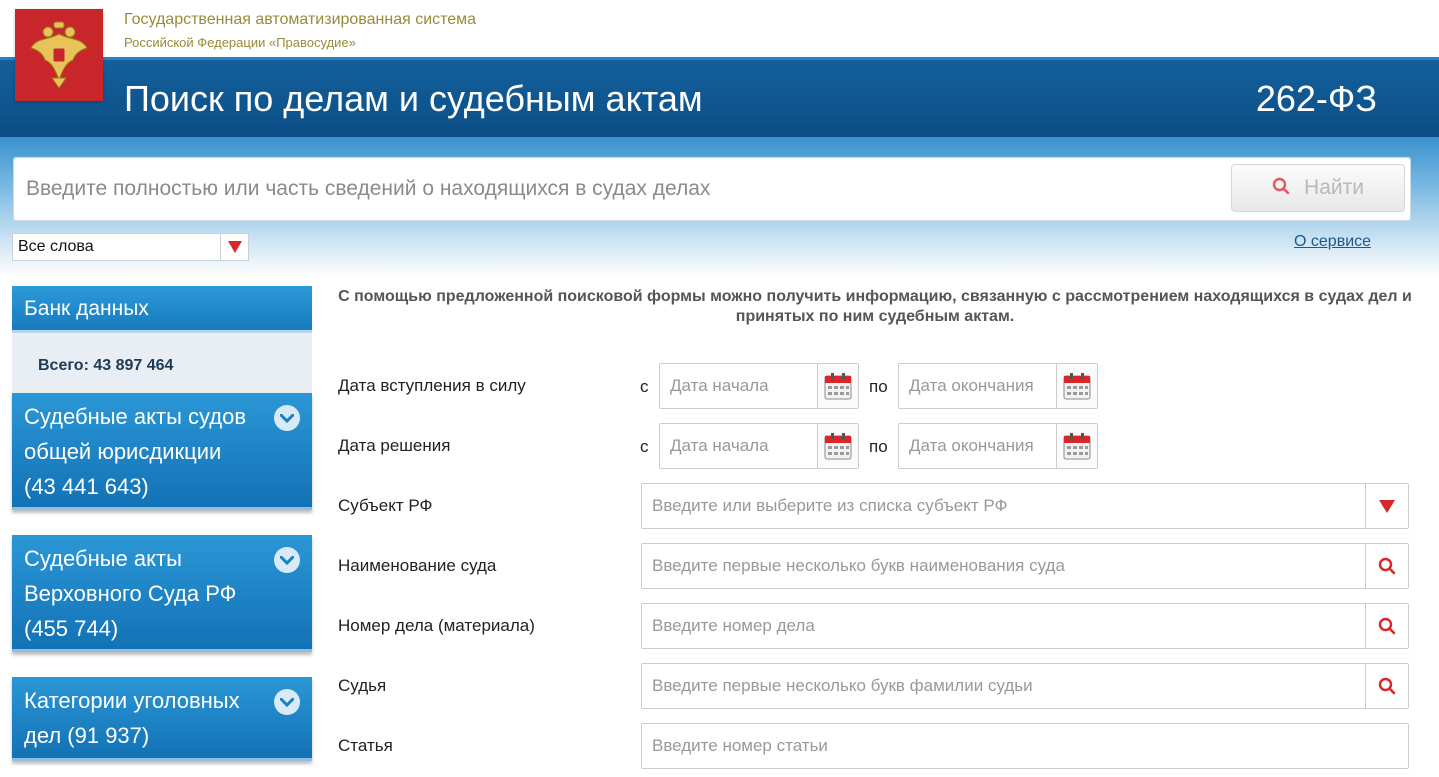 Image resolution: width=1439 pixels, height=777 pixels. I want to click on card-line: Судебные акты, so click(103, 558).